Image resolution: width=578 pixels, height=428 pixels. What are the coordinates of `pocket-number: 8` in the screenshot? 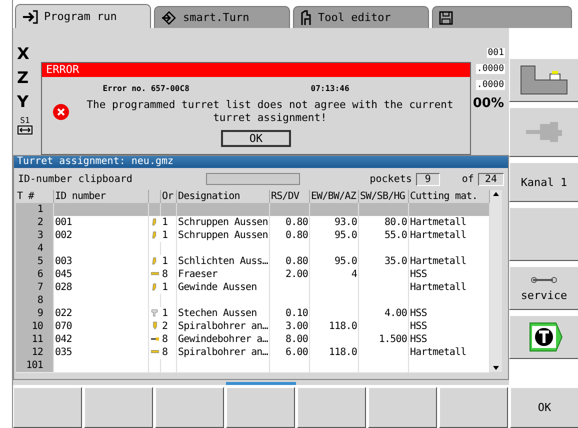 It's located at (35, 301).